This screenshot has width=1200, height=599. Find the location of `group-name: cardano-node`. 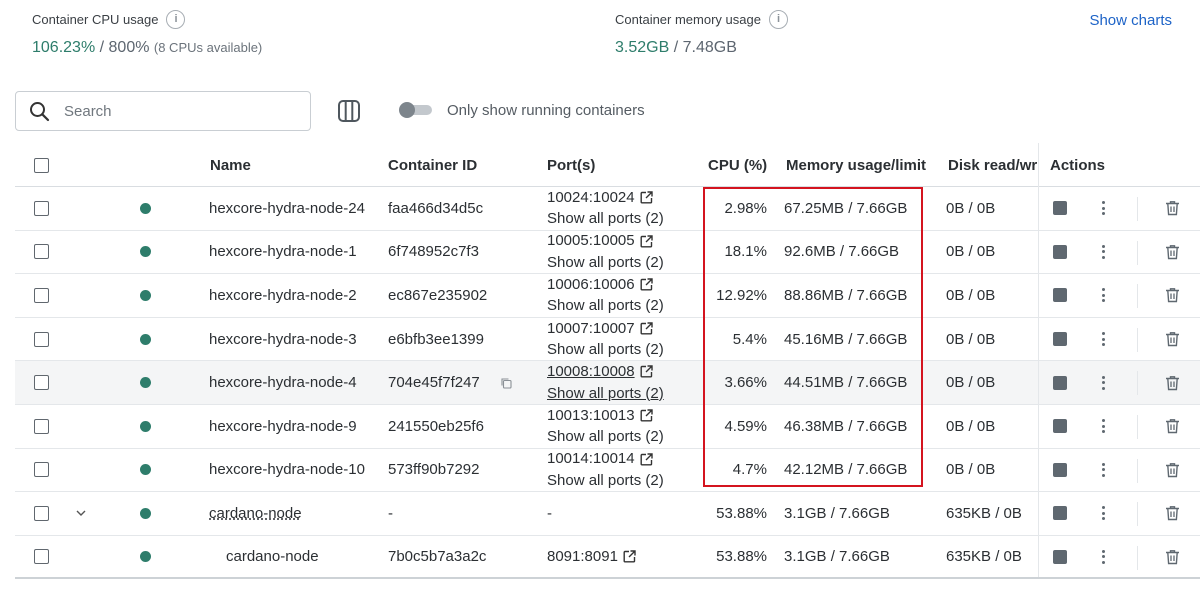

group-name: cardano-node is located at coordinates (255, 513).